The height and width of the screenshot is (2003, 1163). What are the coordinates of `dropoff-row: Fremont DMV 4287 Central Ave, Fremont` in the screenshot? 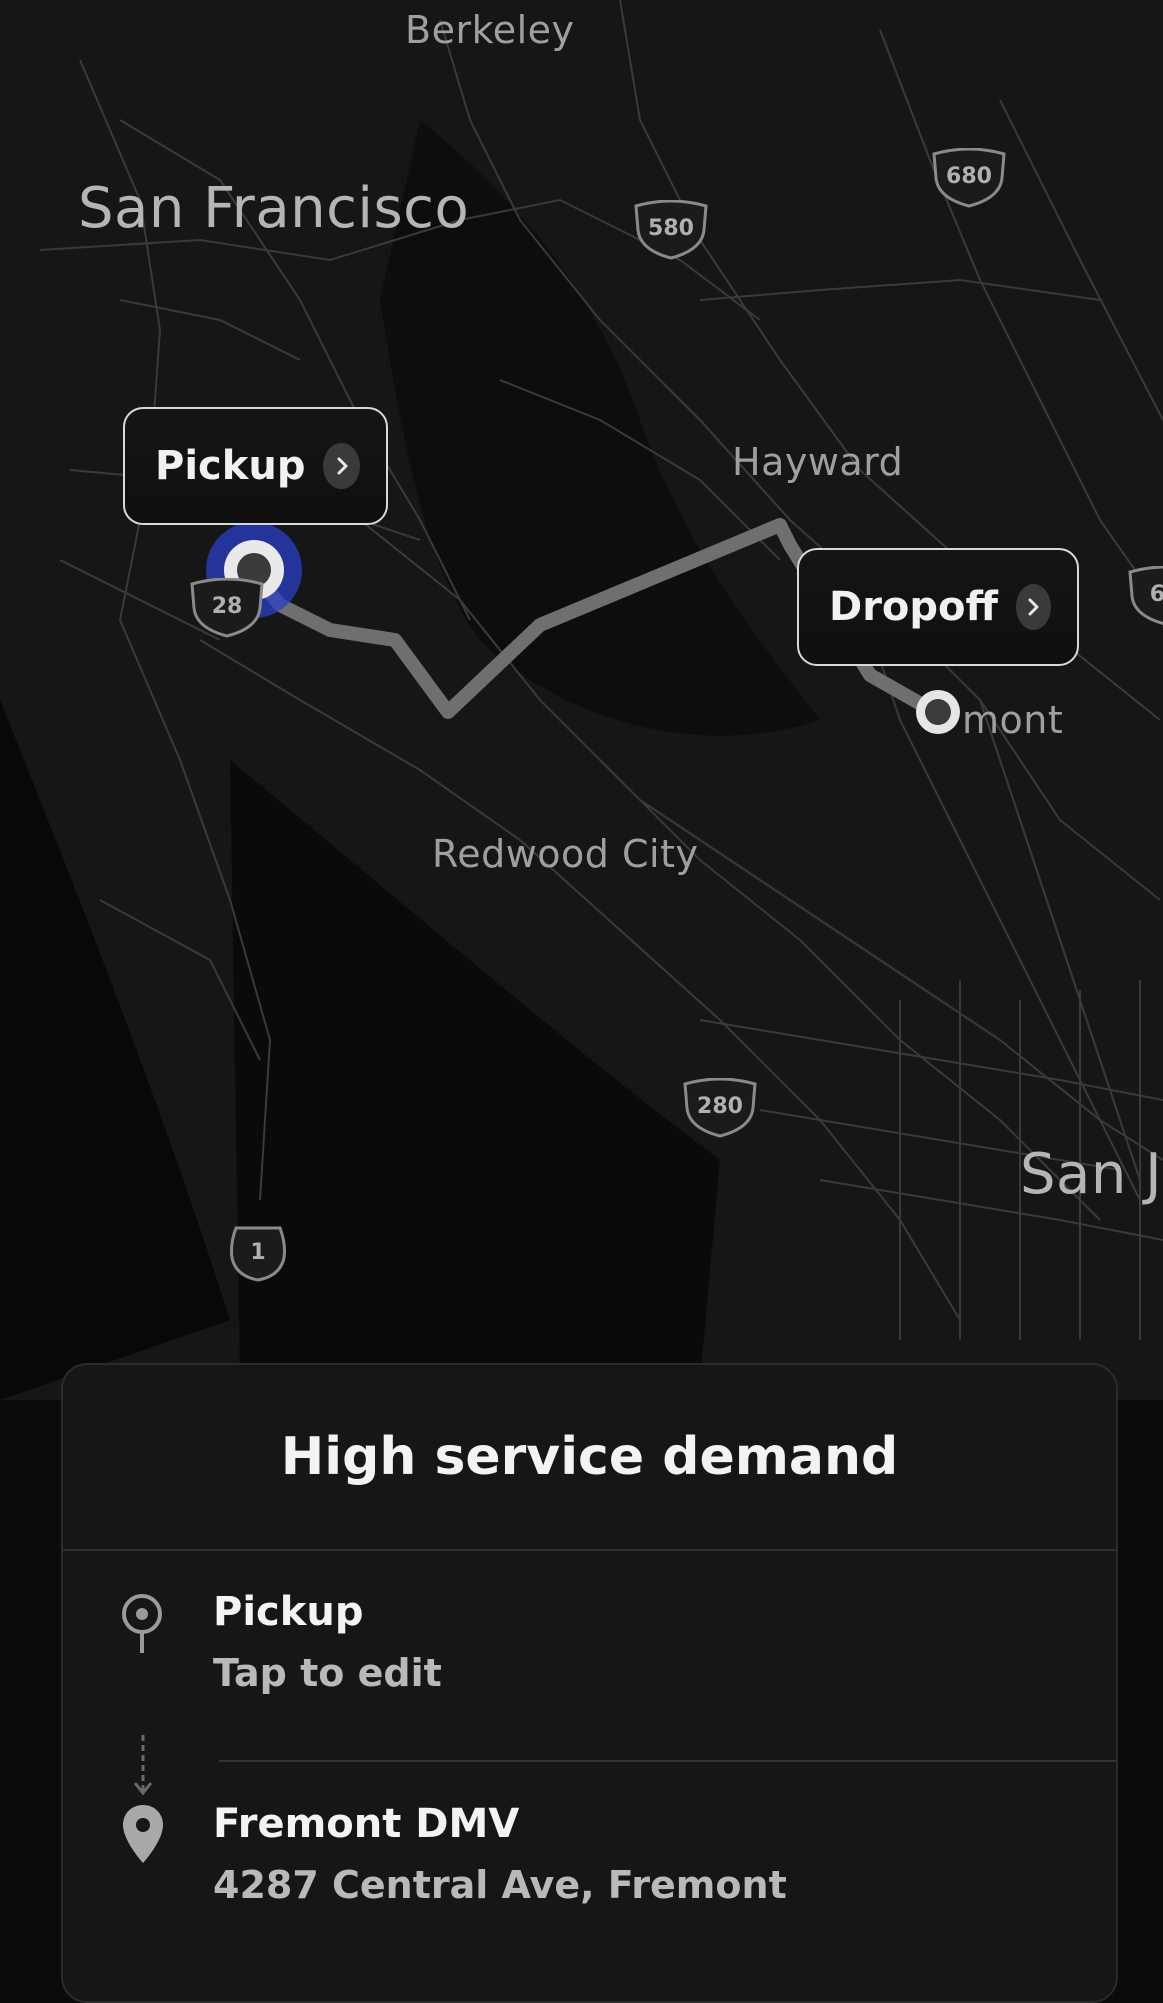 It's located at (589, 1863).